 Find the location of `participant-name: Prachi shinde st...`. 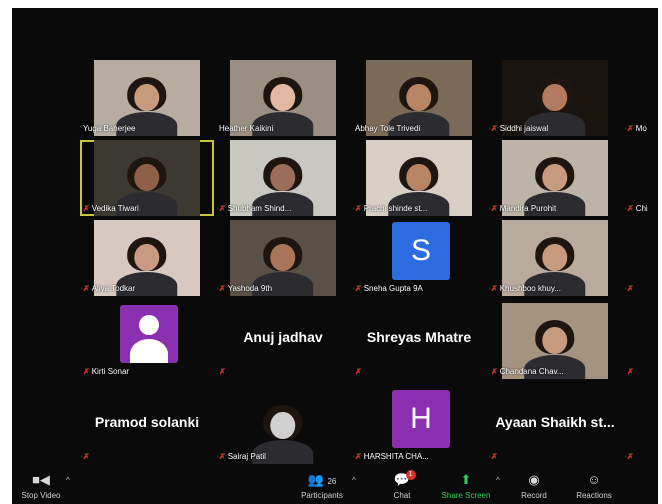

participant-name: Prachi shinde st... is located at coordinates (395, 208).